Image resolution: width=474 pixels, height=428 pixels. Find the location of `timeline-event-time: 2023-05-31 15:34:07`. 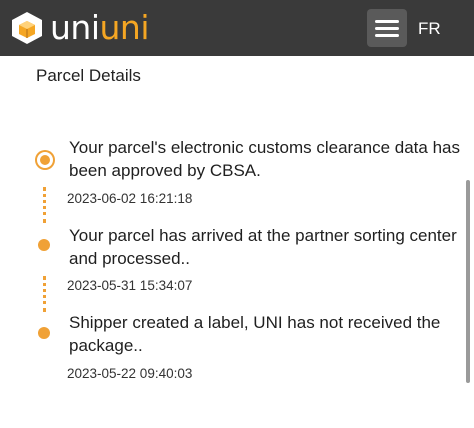

timeline-event-time: 2023-05-31 15:34:07 is located at coordinates (130, 285).